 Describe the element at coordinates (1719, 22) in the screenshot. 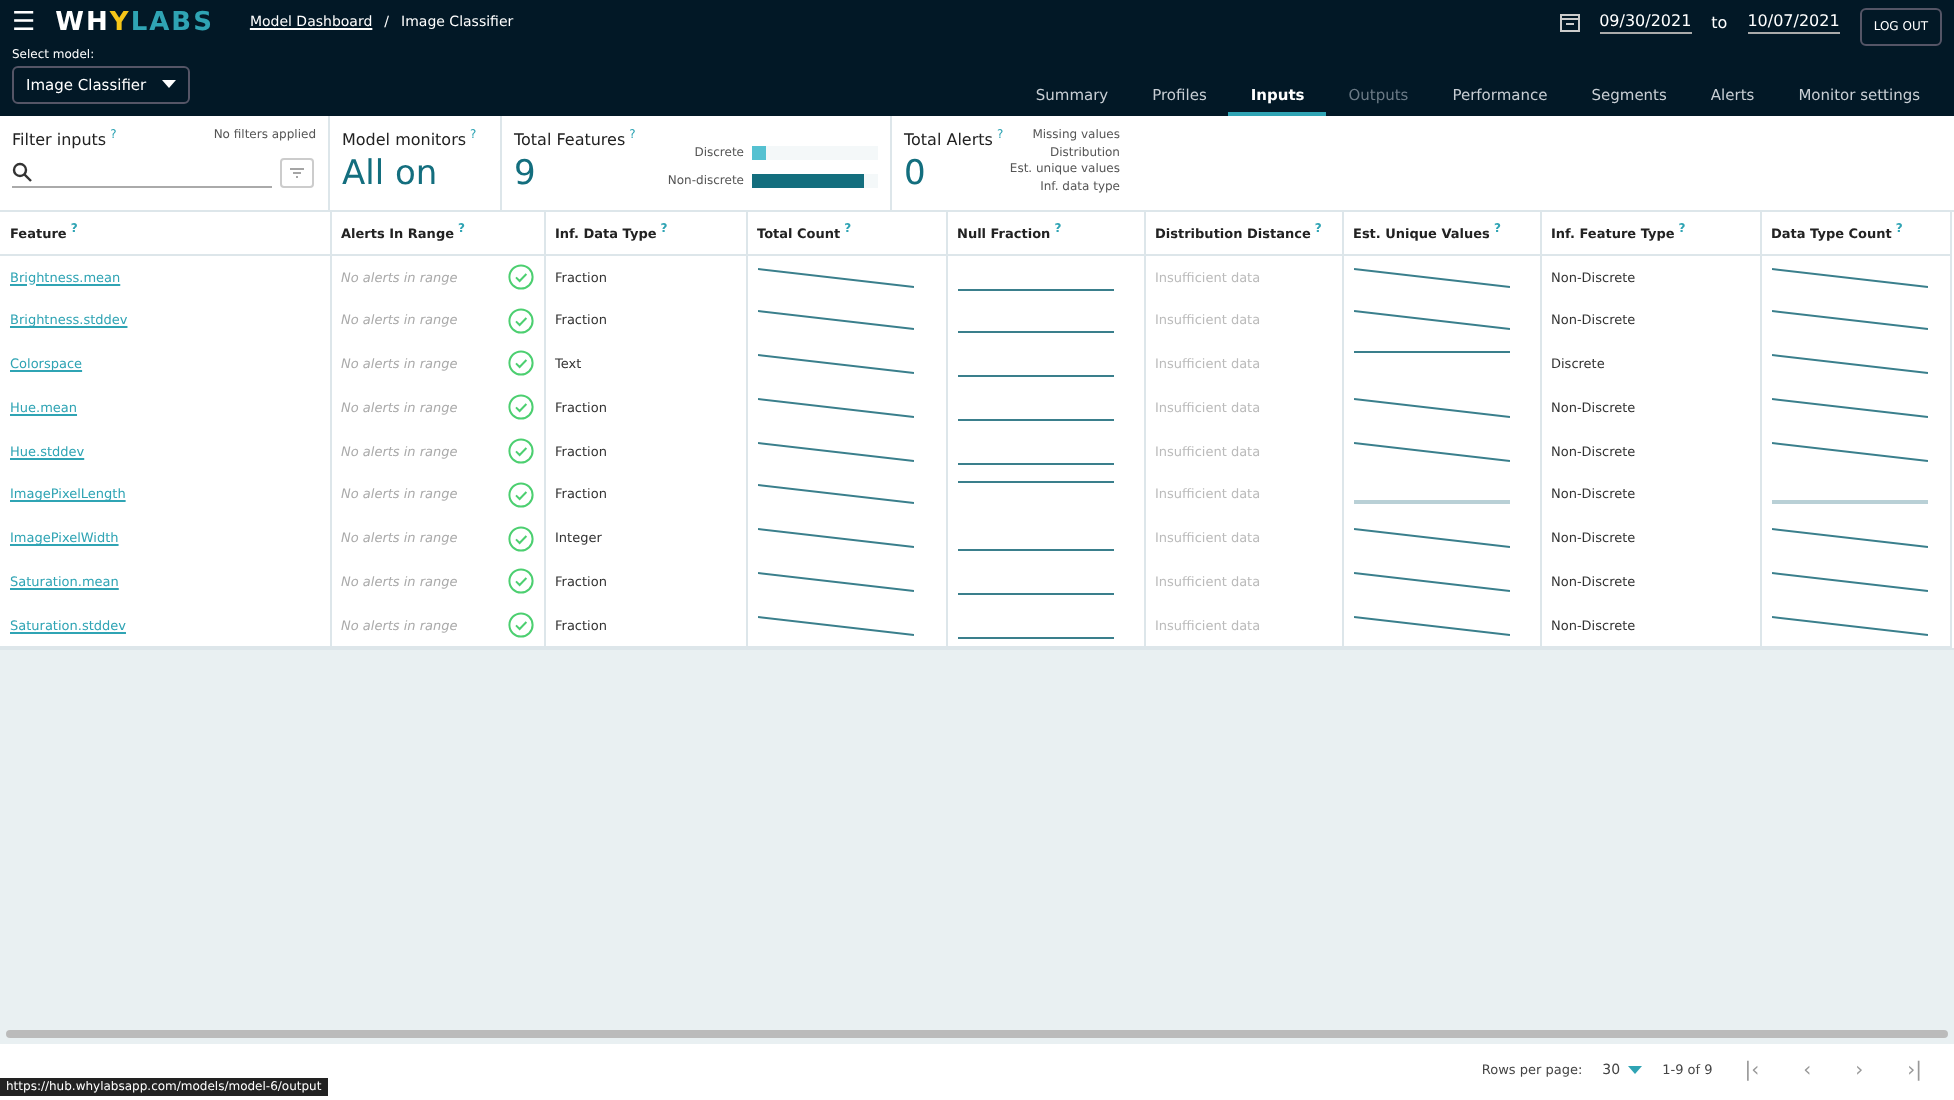

I see `date-separator: to` at that location.